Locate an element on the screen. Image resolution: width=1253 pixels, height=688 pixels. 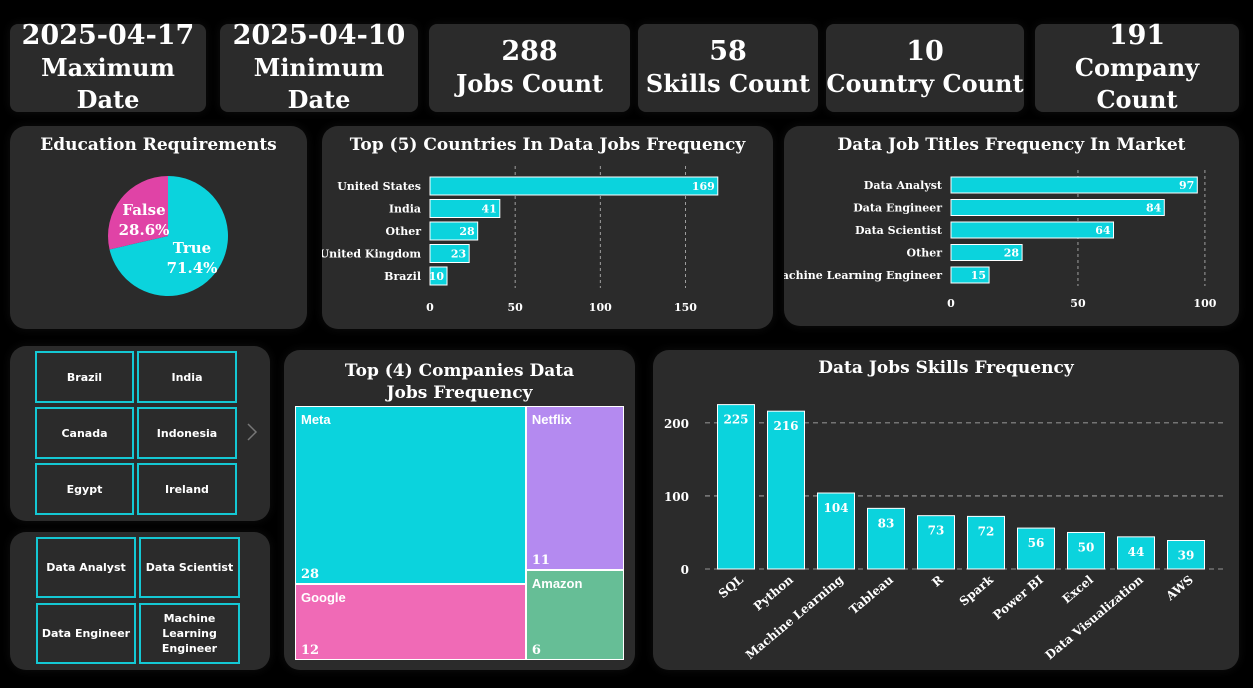
kpi-label: Country Count is located at coordinates (925, 83).